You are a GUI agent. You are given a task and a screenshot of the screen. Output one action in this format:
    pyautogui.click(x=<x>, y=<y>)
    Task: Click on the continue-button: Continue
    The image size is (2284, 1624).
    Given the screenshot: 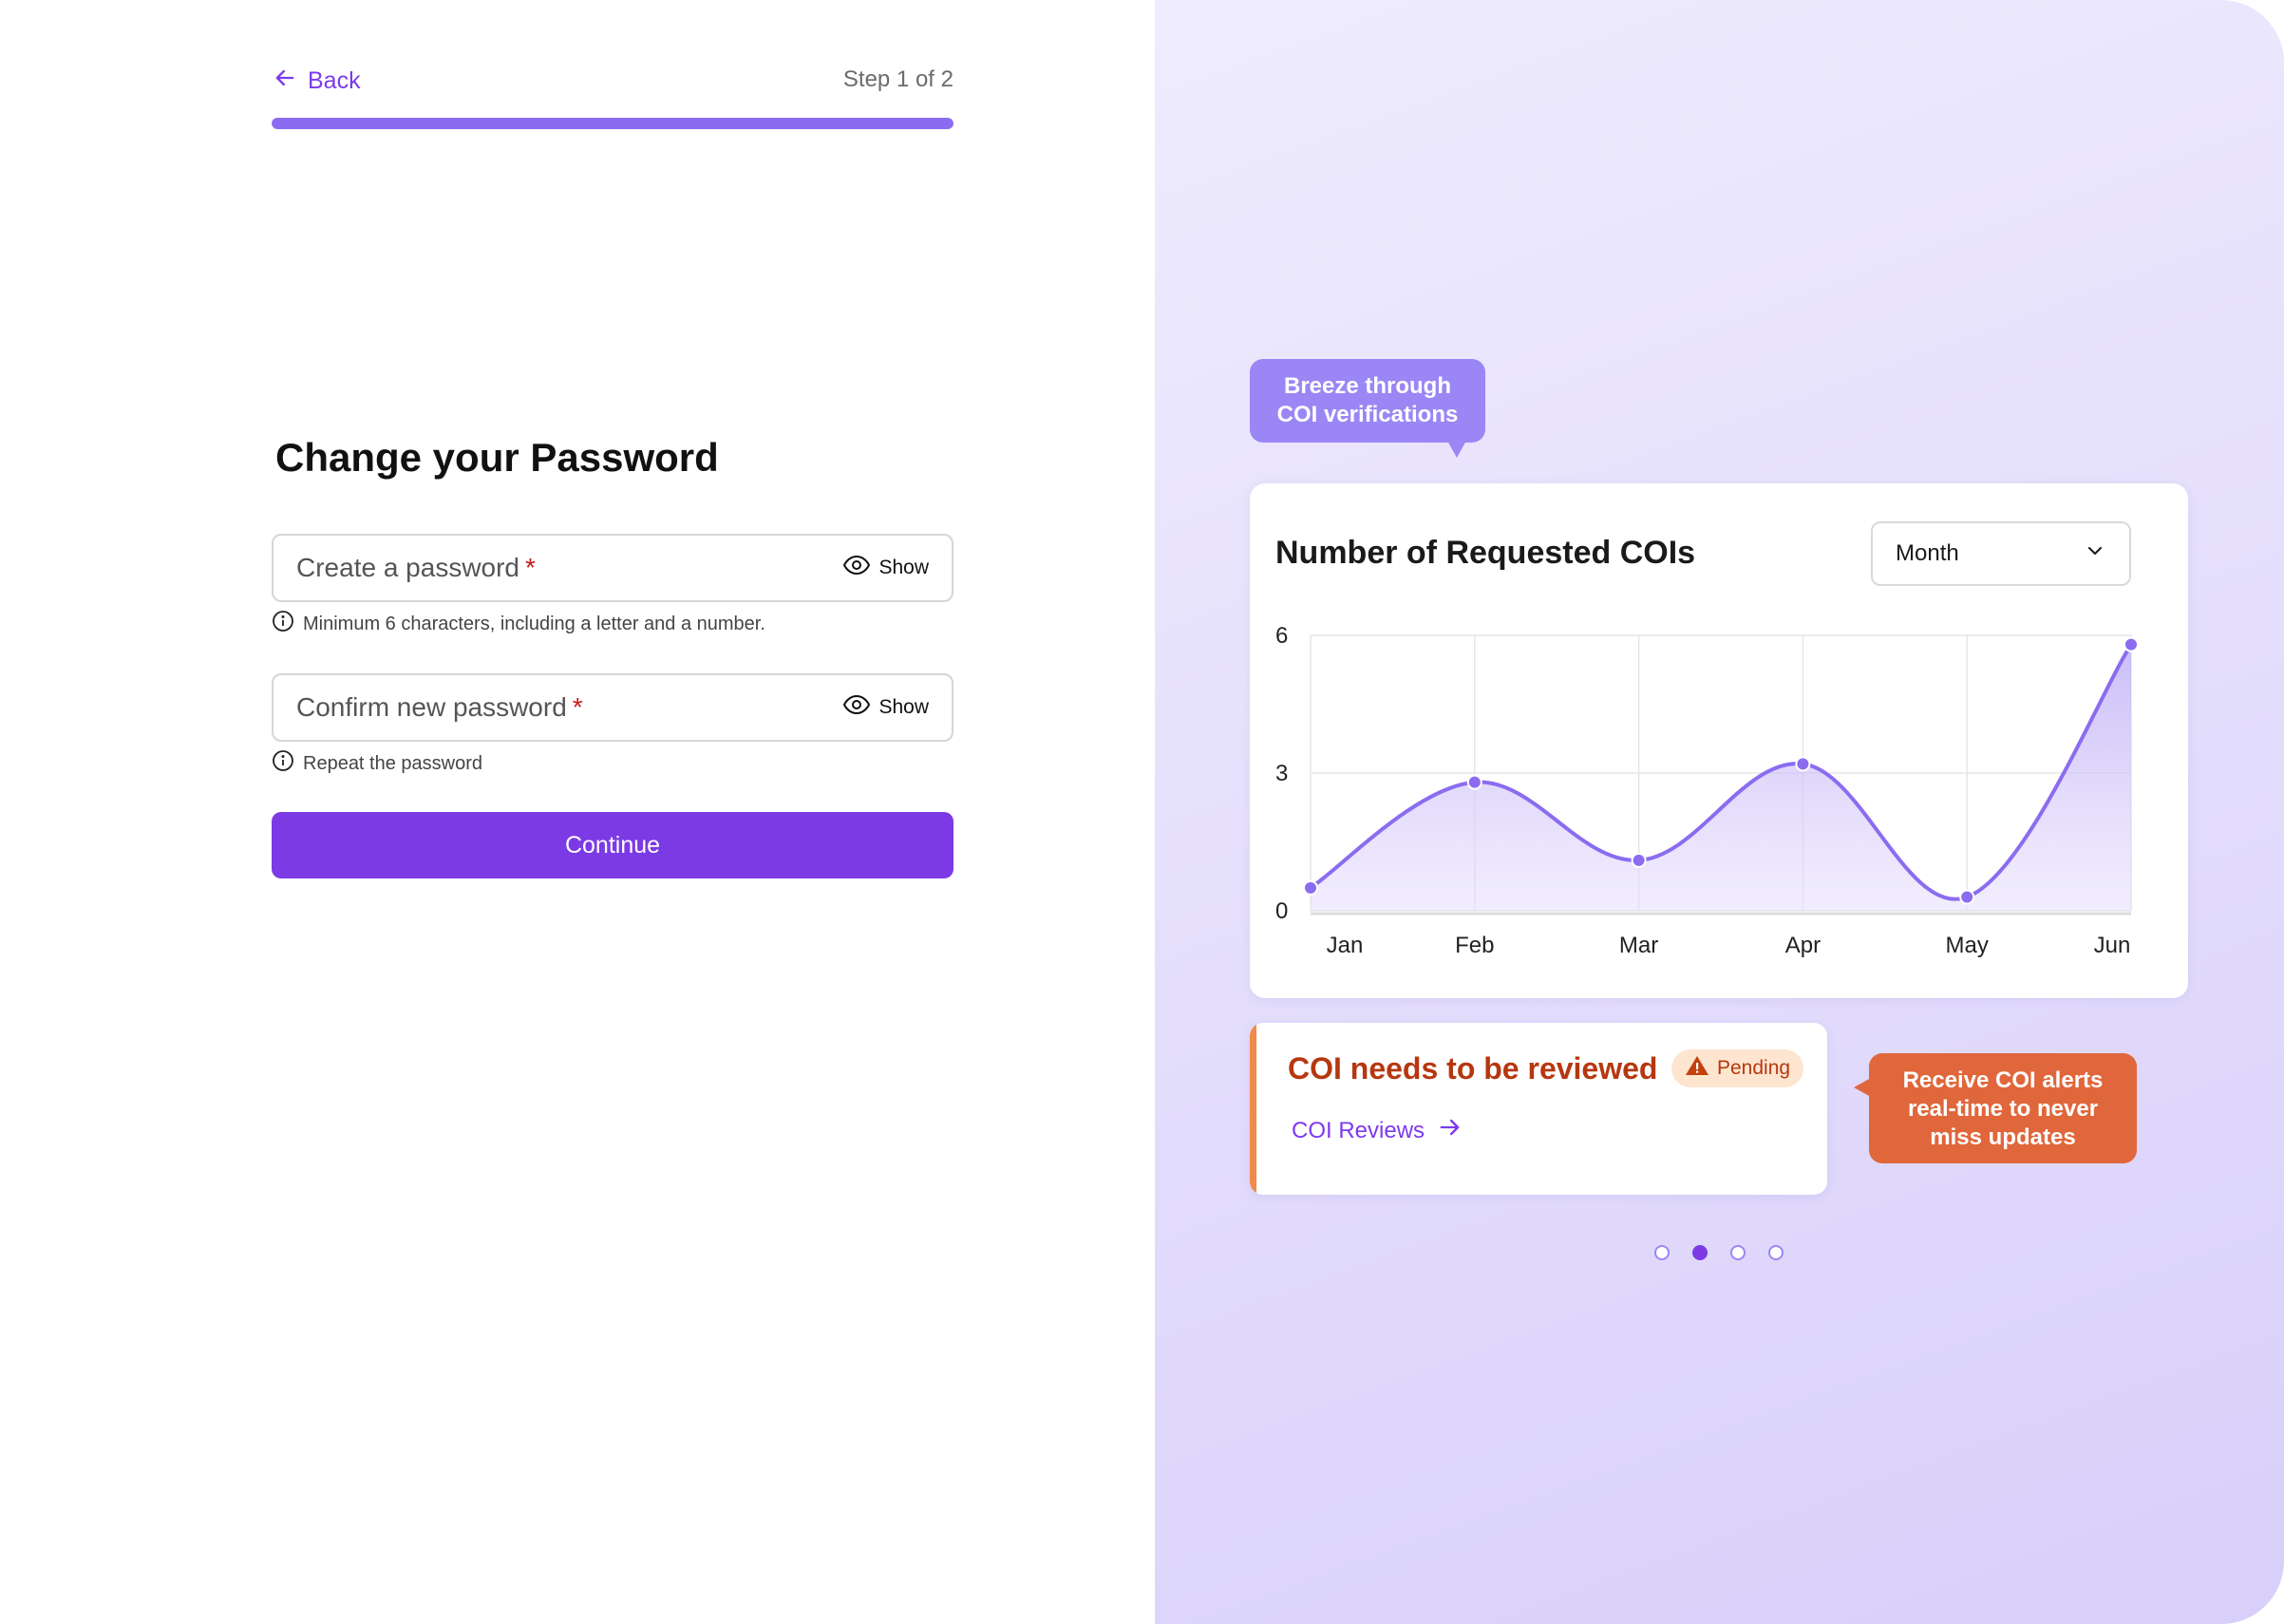 What is the action you would take?
    pyautogui.click(x=613, y=845)
    